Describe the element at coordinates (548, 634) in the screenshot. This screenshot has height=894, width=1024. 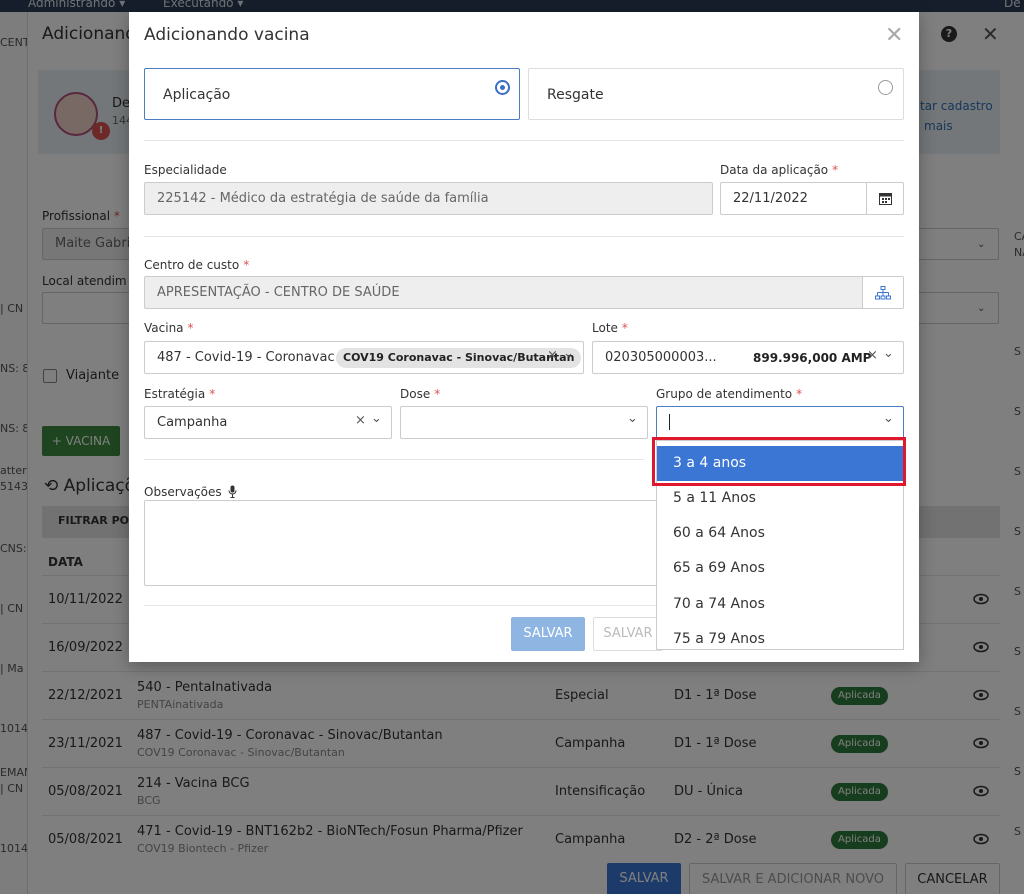
I see `modal-salvar-button: SALVAR` at that location.